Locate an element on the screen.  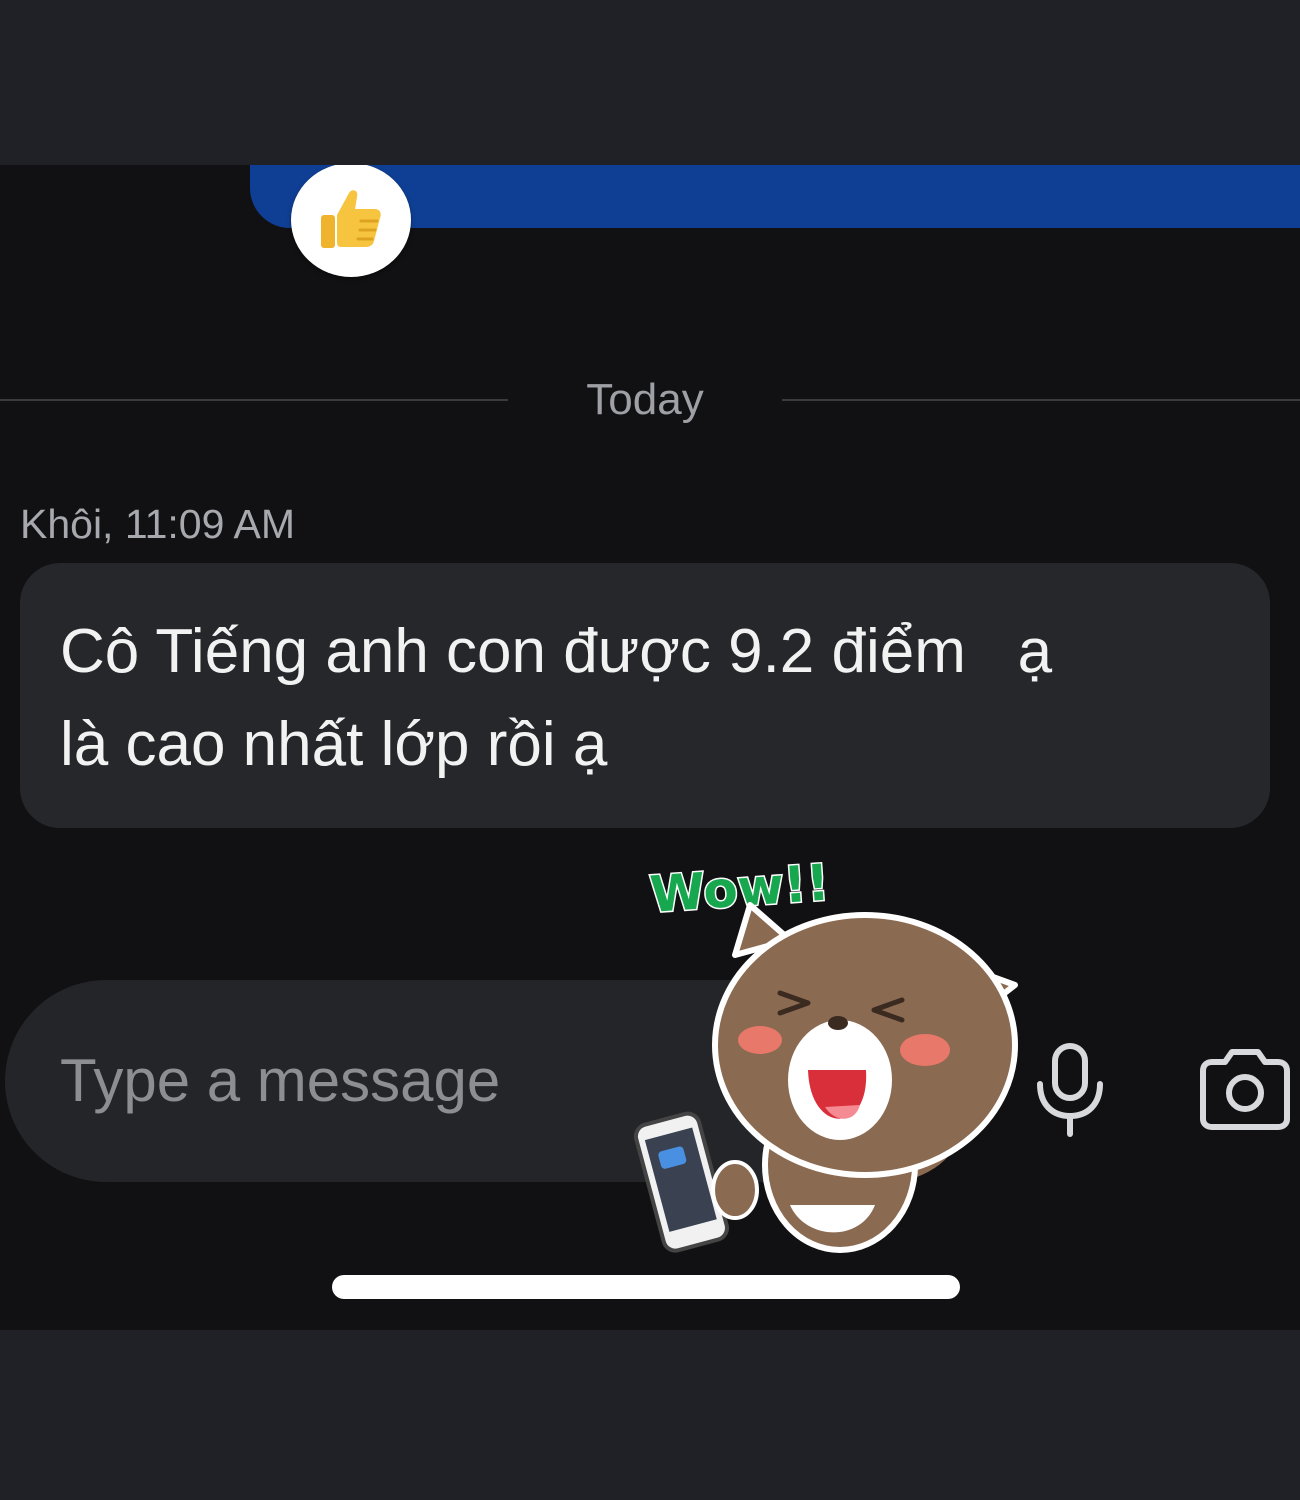
camera-button is located at coordinates (1245, 1088).